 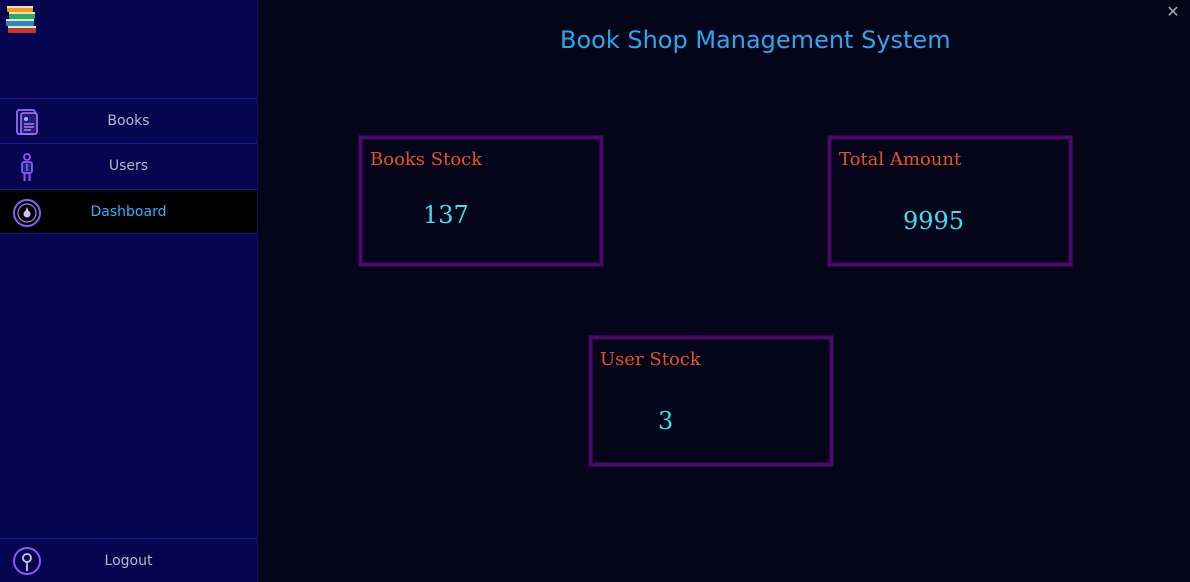 What do you see at coordinates (1173, 13) in the screenshot?
I see `close-icon: ✕` at bounding box center [1173, 13].